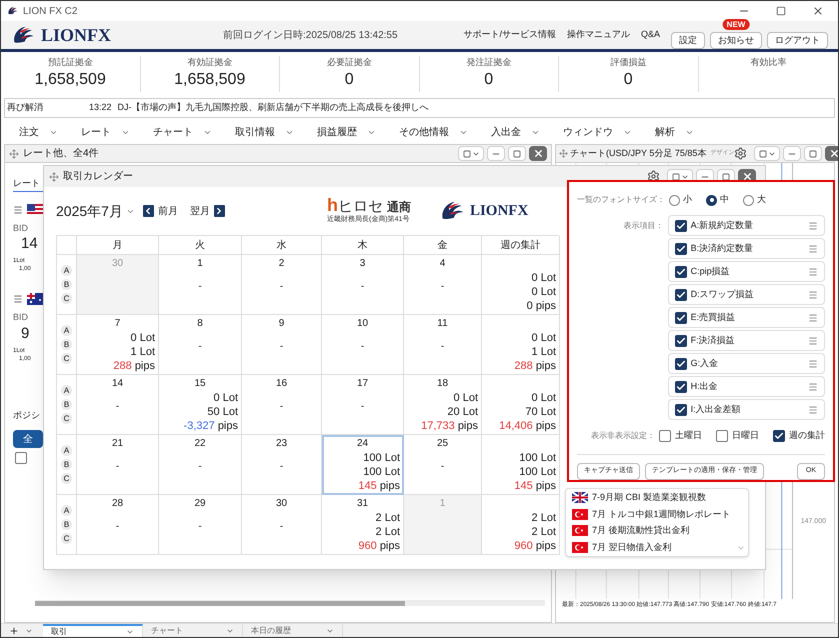  I want to click on calendar-day: 15 0 Lot 50 Lot -3,327 pips, so click(200, 405).